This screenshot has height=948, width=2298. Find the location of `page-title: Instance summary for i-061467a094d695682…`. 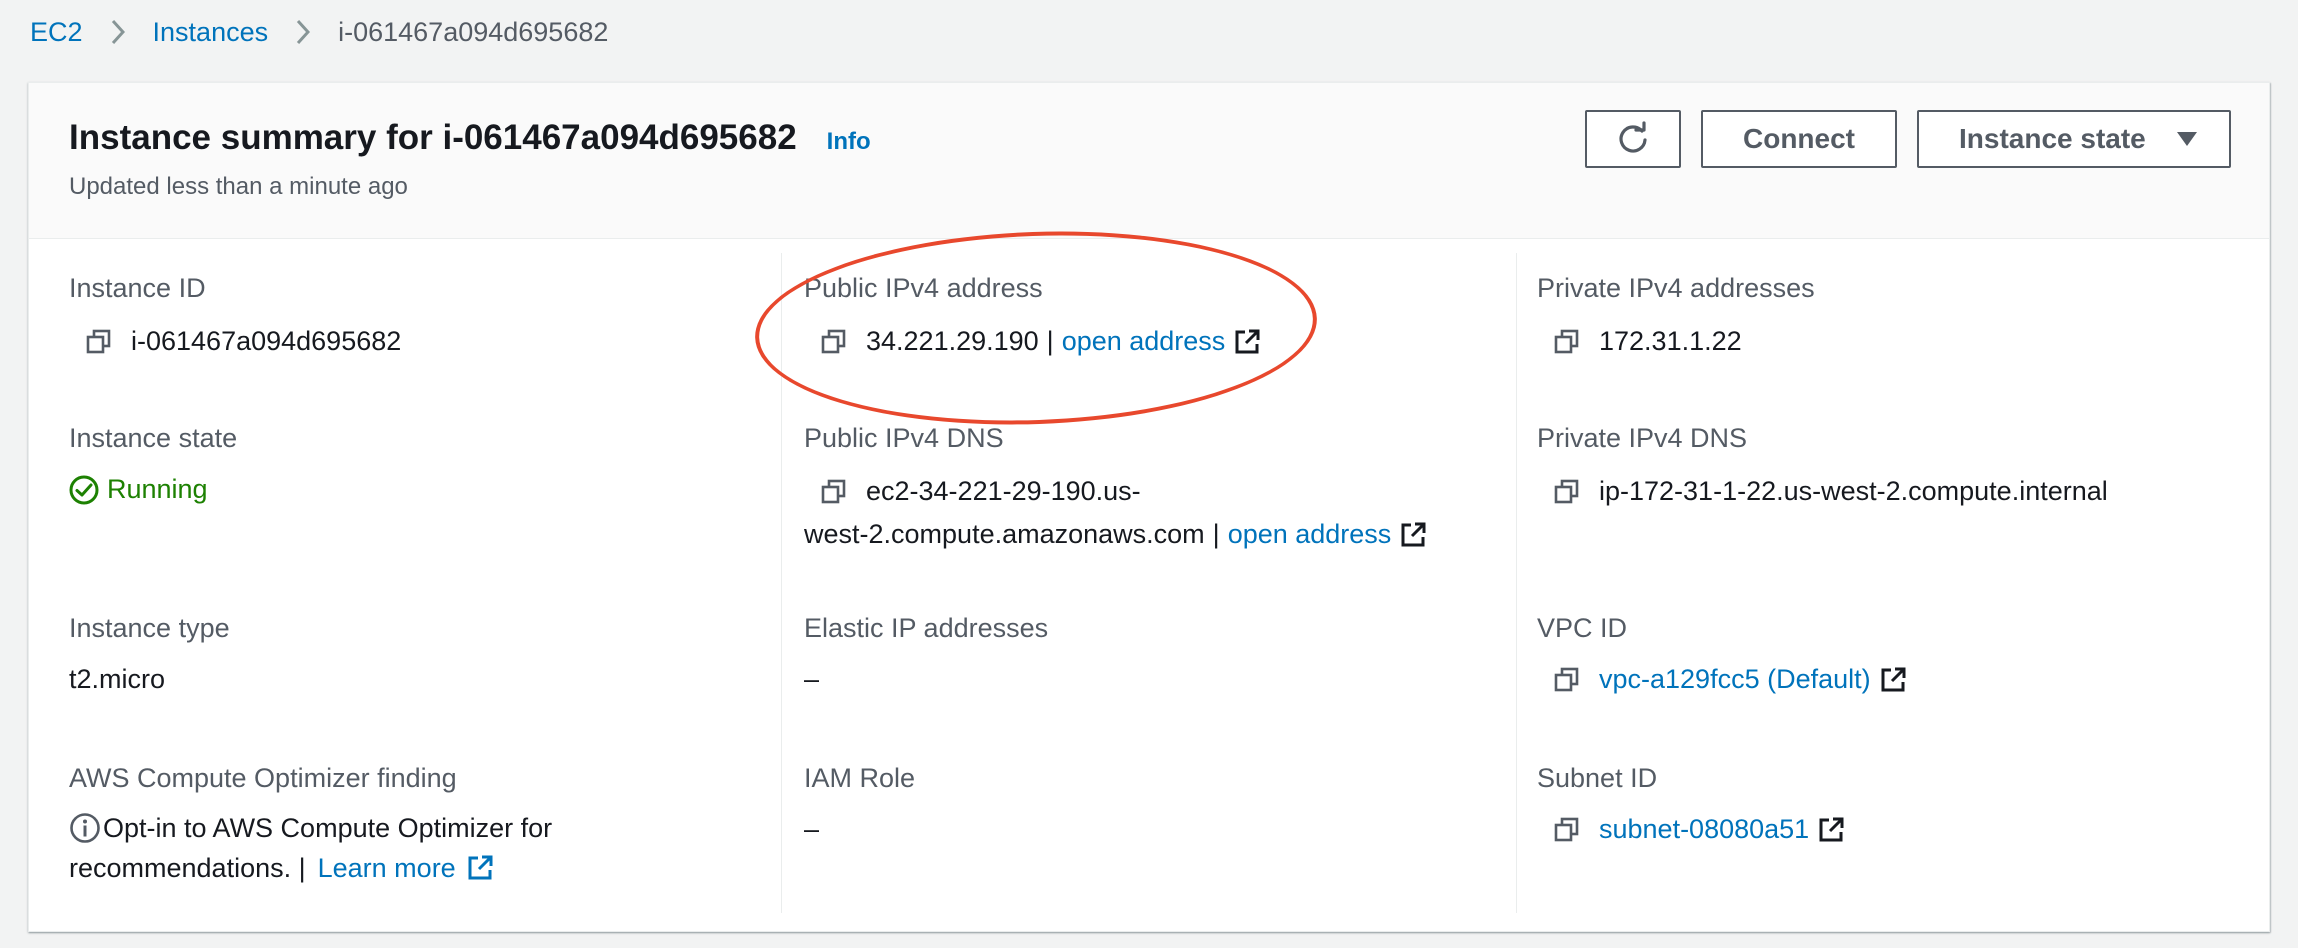

page-title: Instance summary for i-061467a094d695682… is located at coordinates (470, 138).